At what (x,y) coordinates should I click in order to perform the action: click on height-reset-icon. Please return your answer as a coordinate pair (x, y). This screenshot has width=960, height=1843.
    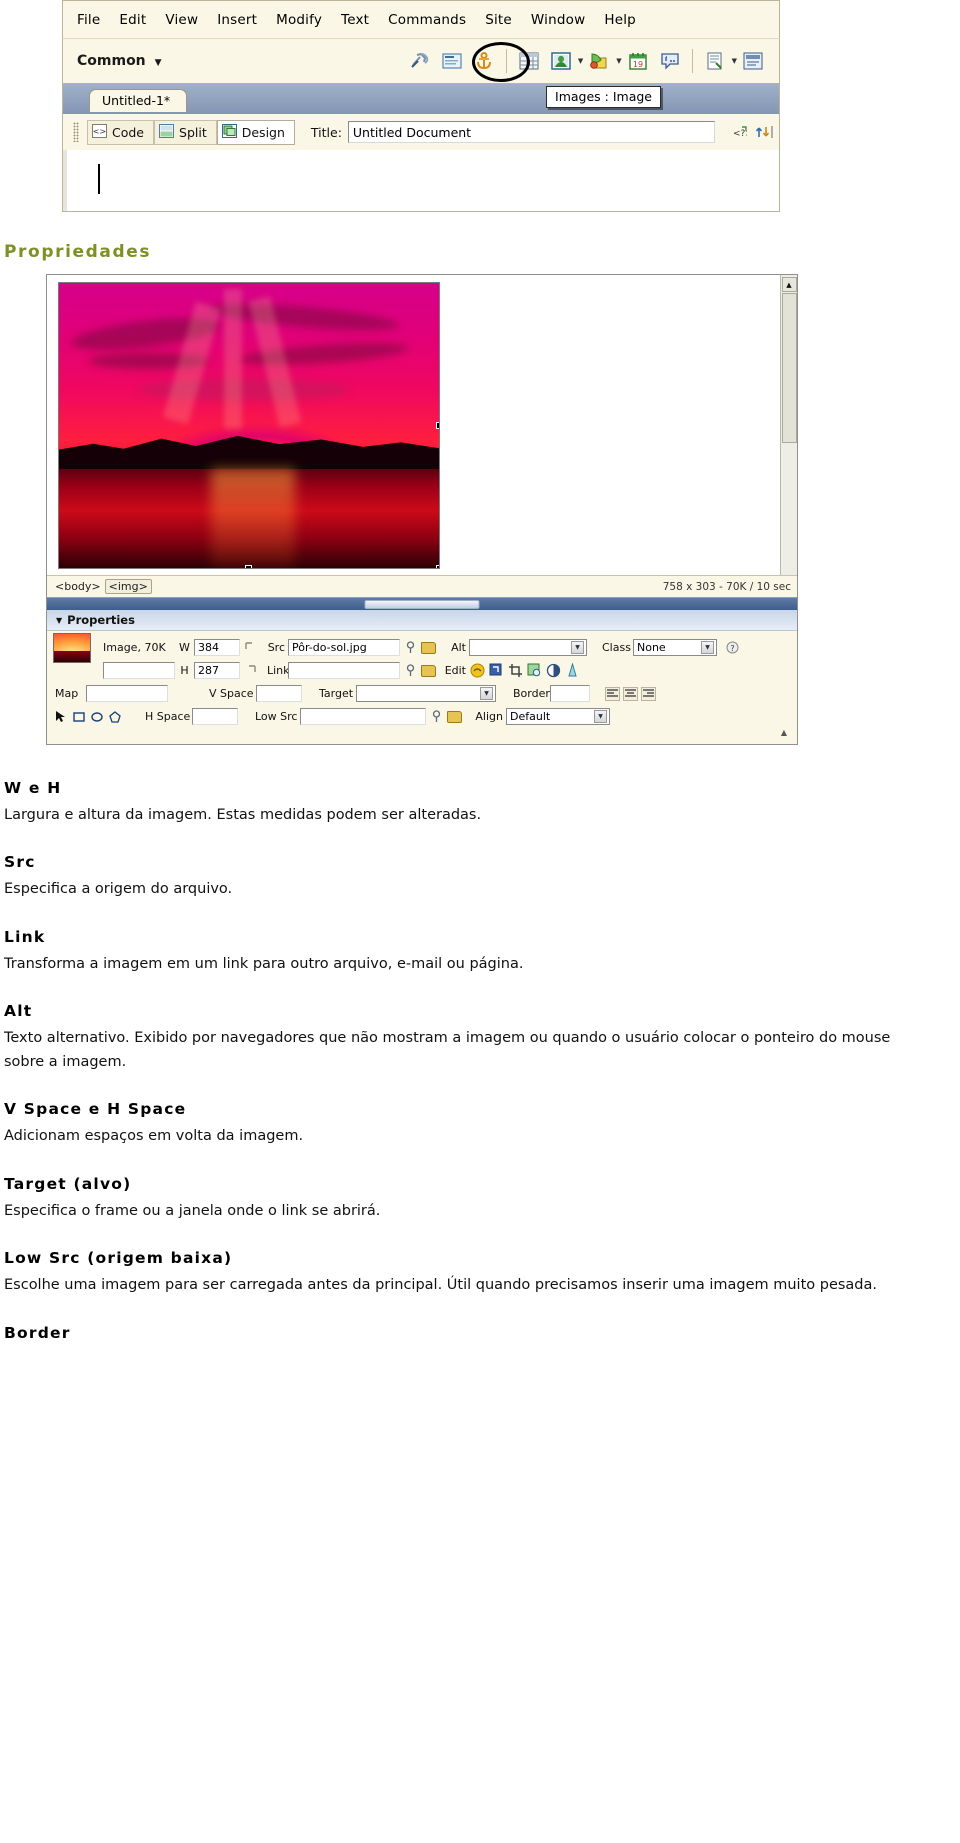
    Looking at the image, I should click on (250, 670).